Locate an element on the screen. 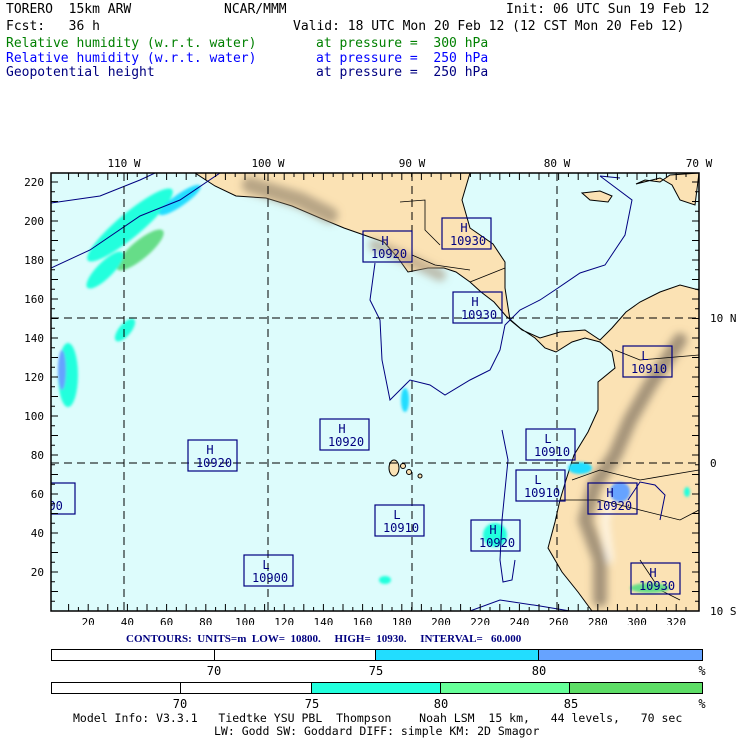 The image size is (740, 740). y-tick-label: 180 is located at coordinates (34, 260).